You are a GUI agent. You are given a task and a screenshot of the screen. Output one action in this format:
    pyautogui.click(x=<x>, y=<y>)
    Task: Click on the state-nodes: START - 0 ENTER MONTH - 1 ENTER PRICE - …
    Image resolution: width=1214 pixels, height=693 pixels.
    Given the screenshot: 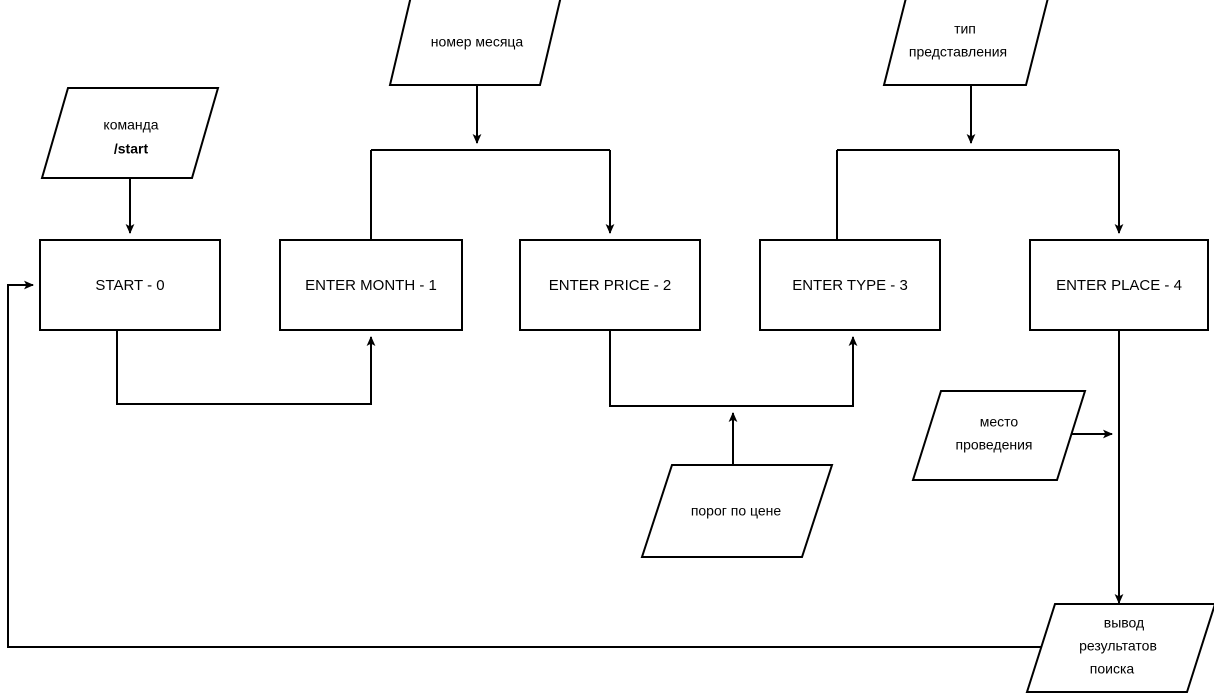 What is the action you would take?
    pyautogui.click(x=624, y=285)
    